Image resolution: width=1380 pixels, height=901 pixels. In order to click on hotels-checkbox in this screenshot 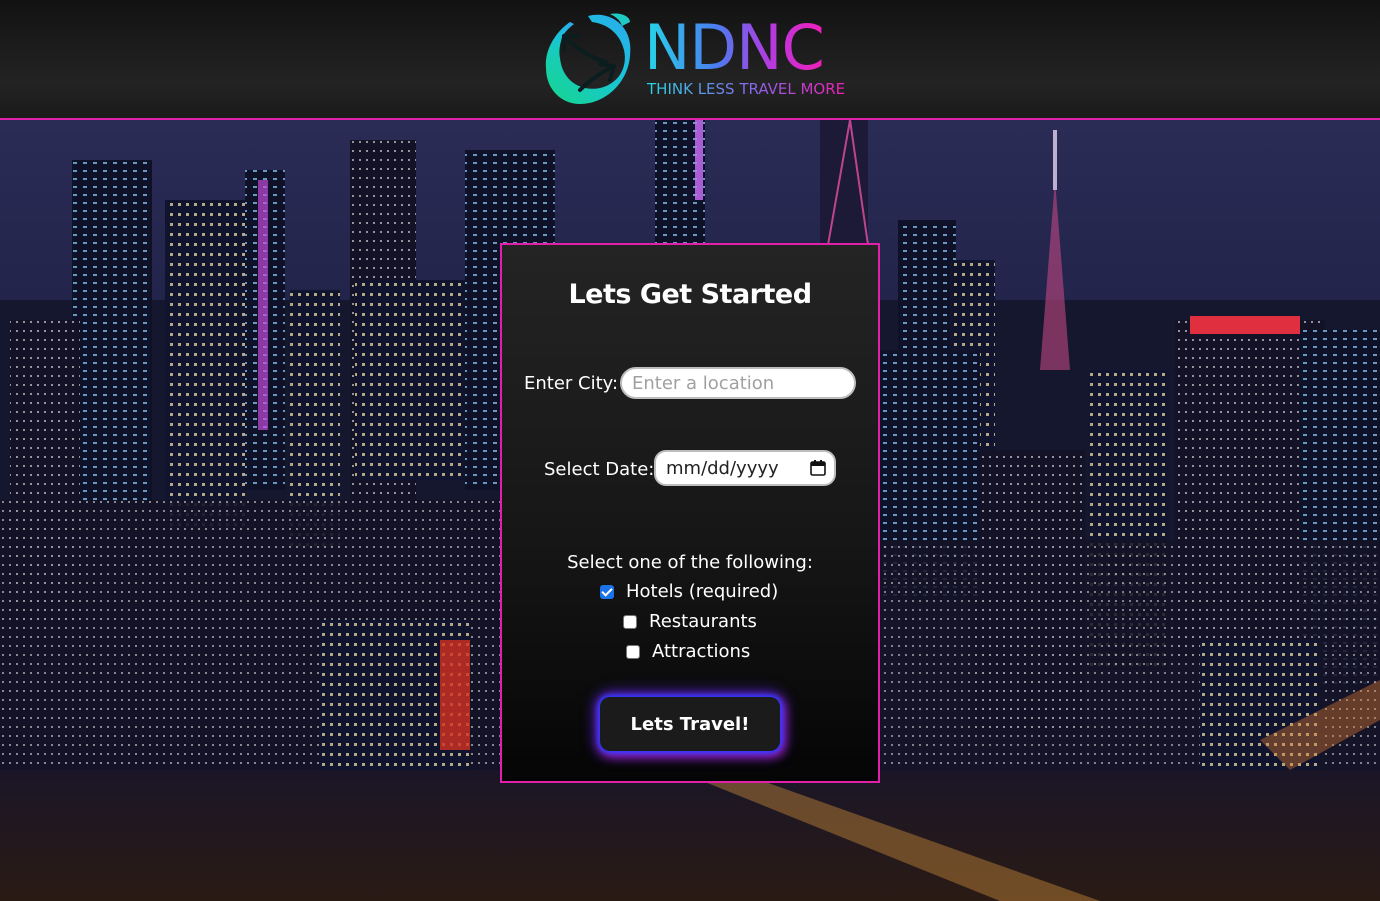, I will do `click(607, 591)`.